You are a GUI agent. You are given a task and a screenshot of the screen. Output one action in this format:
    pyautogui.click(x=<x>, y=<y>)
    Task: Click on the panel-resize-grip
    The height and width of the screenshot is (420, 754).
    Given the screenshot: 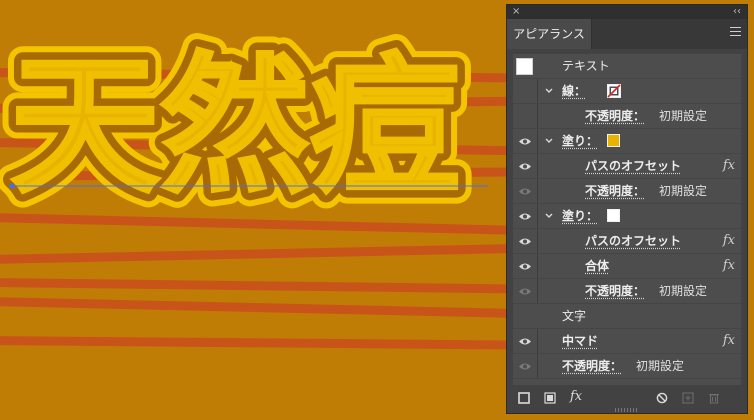 What is the action you would take?
    pyautogui.click(x=627, y=410)
    